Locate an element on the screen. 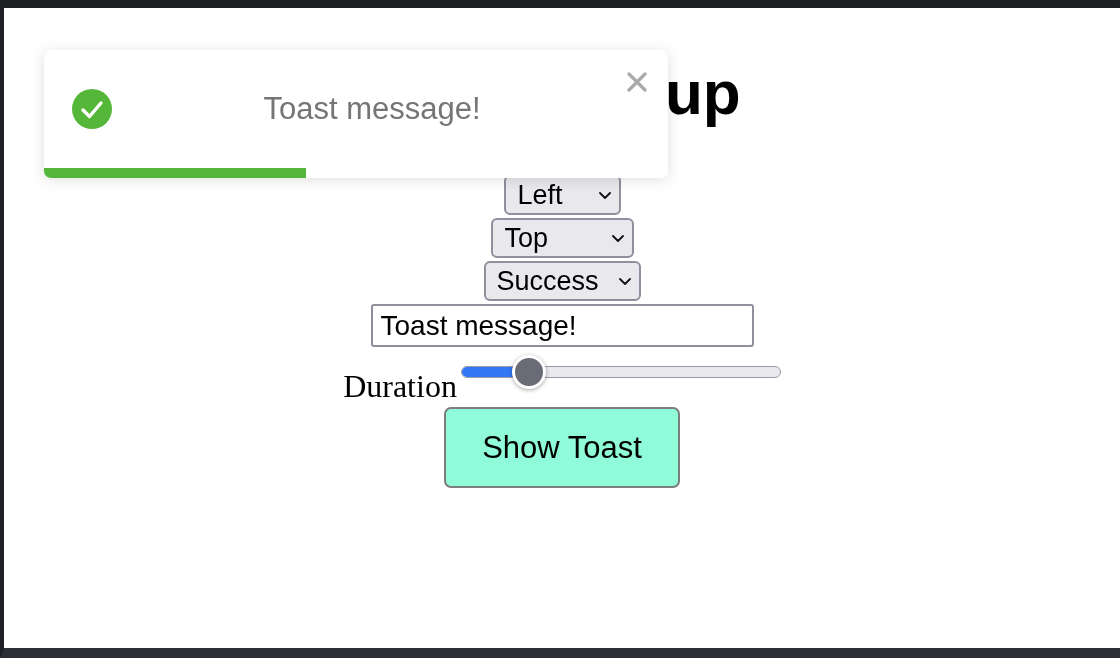 The height and width of the screenshot is (658, 1120). close-icon is located at coordinates (637, 82).